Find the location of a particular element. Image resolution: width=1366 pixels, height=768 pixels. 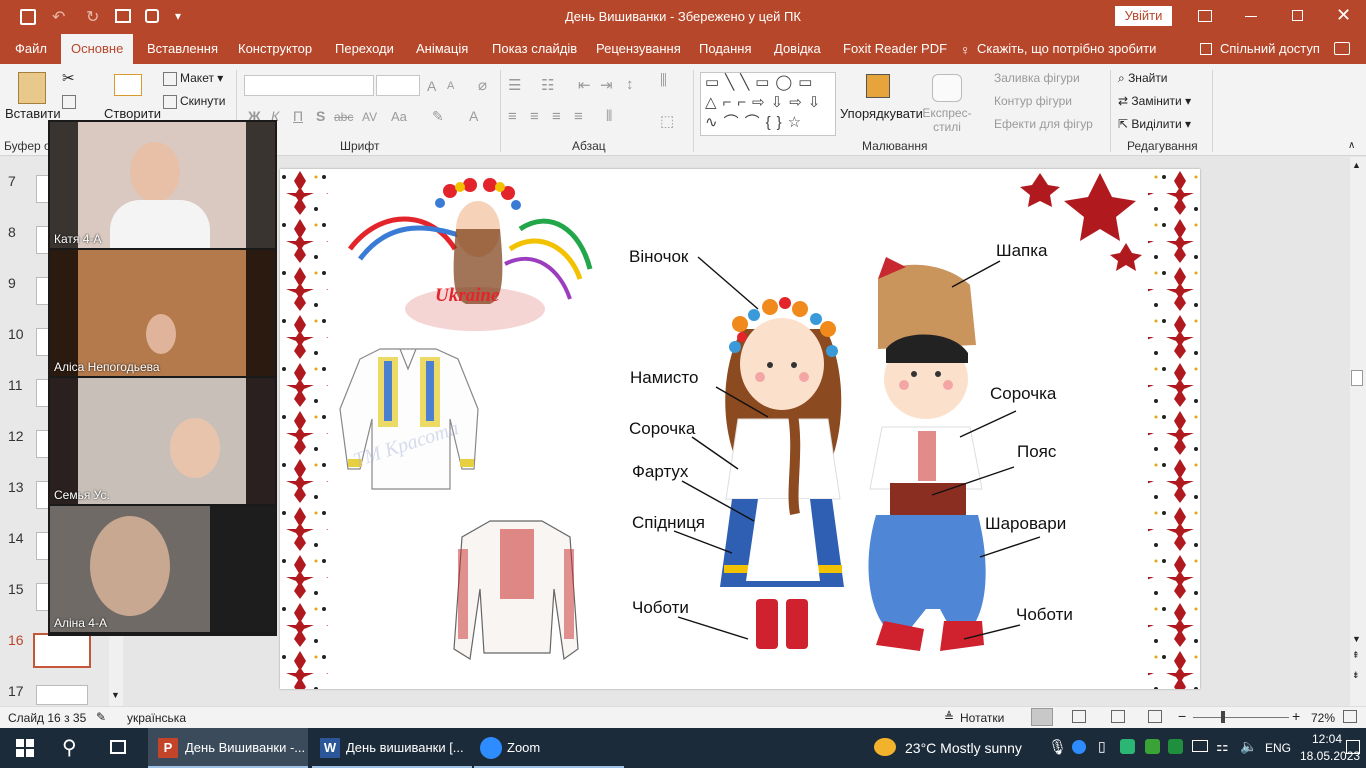

line-spacing-icon: ↕ is located at coordinates (630, 84).